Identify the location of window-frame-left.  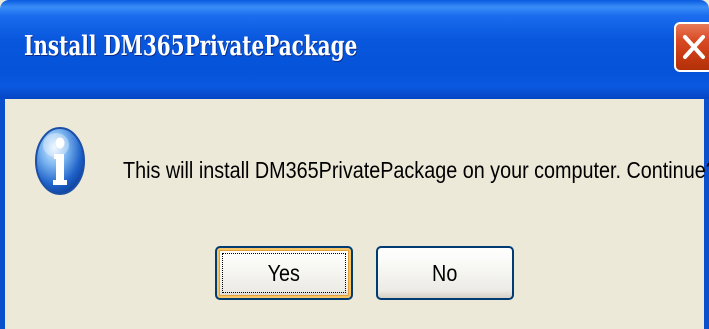
(2, 214).